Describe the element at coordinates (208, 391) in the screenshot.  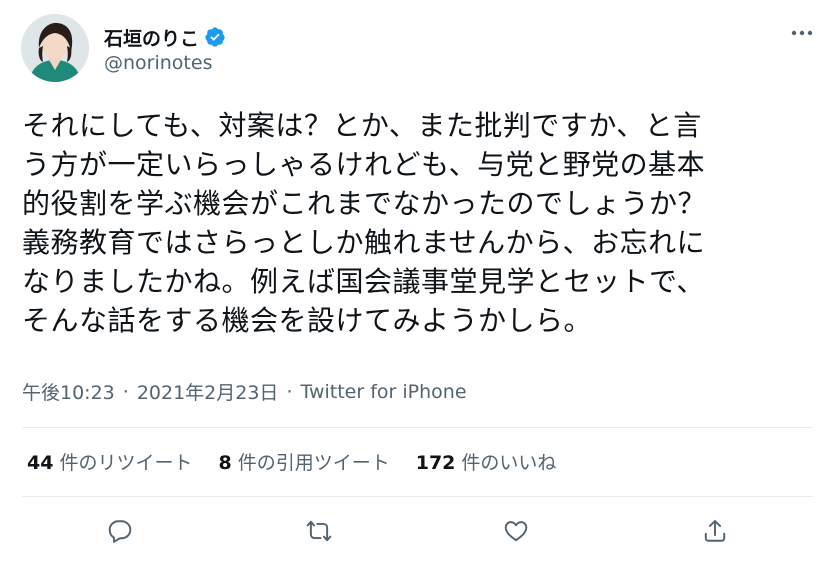
I see `tweet-date: 2021年2月23日` at that location.